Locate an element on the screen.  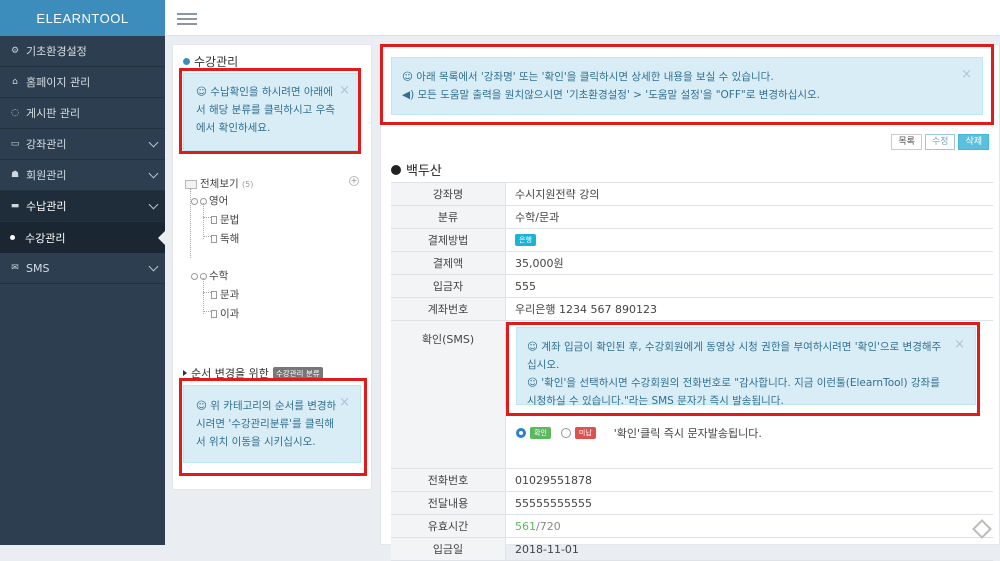
row-label: 입금일 is located at coordinates (448, 549).